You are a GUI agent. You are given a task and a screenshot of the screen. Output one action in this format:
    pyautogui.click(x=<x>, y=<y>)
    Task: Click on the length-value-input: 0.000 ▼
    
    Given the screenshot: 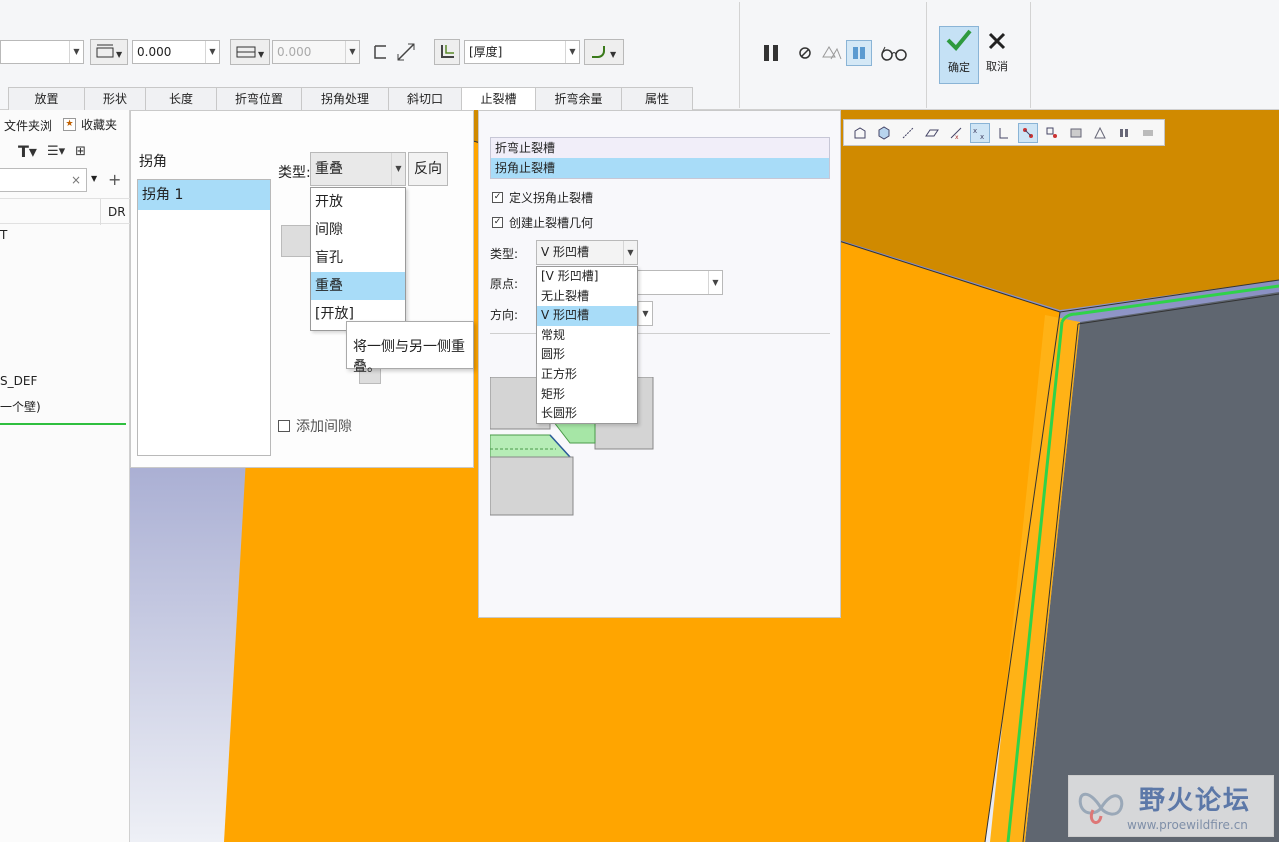 What is the action you would take?
    pyautogui.click(x=176, y=52)
    